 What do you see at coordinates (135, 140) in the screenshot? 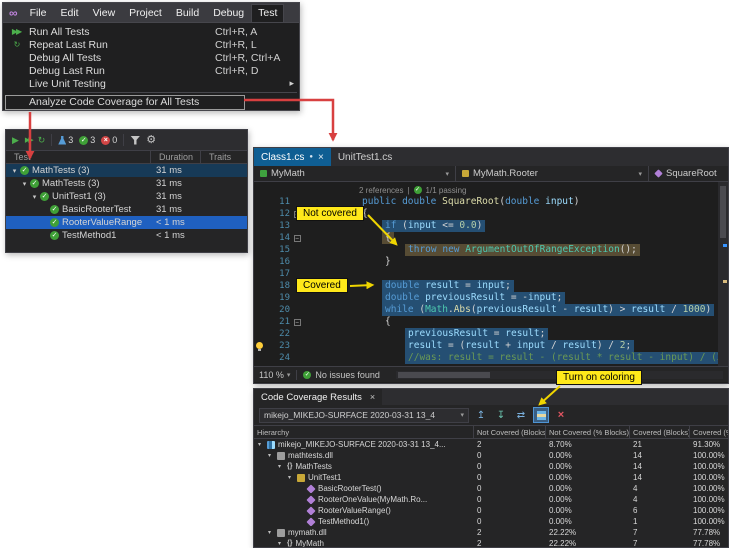
I see `filter-icon` at bounding box center [135, 140].